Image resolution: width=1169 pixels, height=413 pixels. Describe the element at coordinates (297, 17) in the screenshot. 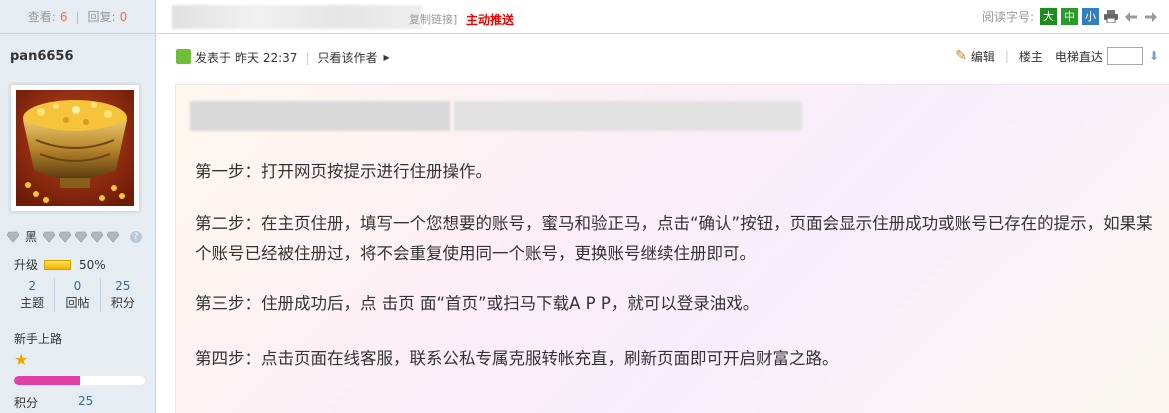

I see `blurred-thread-title` at that location.